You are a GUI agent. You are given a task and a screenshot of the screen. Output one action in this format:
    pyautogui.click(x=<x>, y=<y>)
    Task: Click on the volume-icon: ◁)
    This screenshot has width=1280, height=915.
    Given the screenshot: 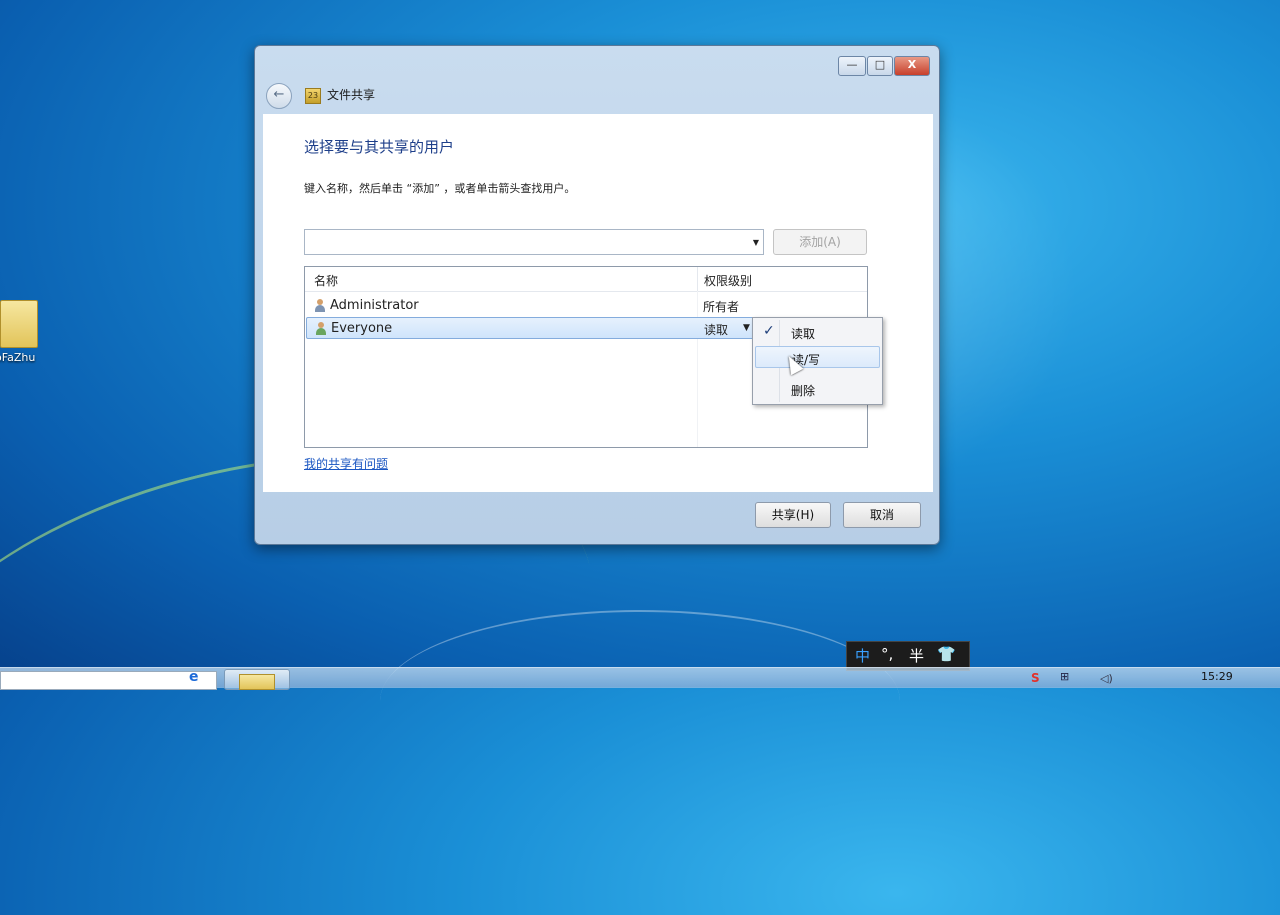 What is the action you would take?
    pyautogui.click(x=1106, y=678)
    